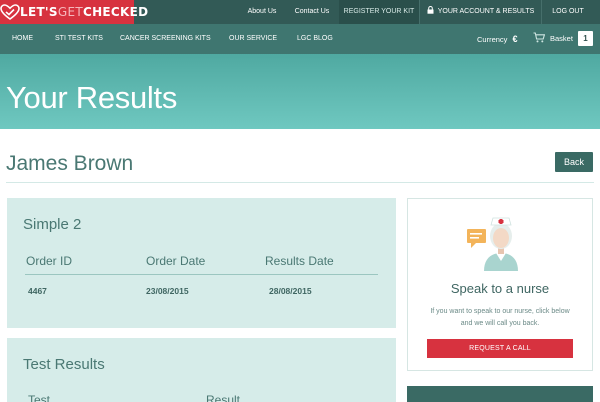 The height and width of the screenshot is (402, 600). What do you see at coordinates (165, 39) in the screenshot?
I see `nav-item-cancer-screening-kits: CANCER SCREENING KITS` at bounding box center [165, 39].